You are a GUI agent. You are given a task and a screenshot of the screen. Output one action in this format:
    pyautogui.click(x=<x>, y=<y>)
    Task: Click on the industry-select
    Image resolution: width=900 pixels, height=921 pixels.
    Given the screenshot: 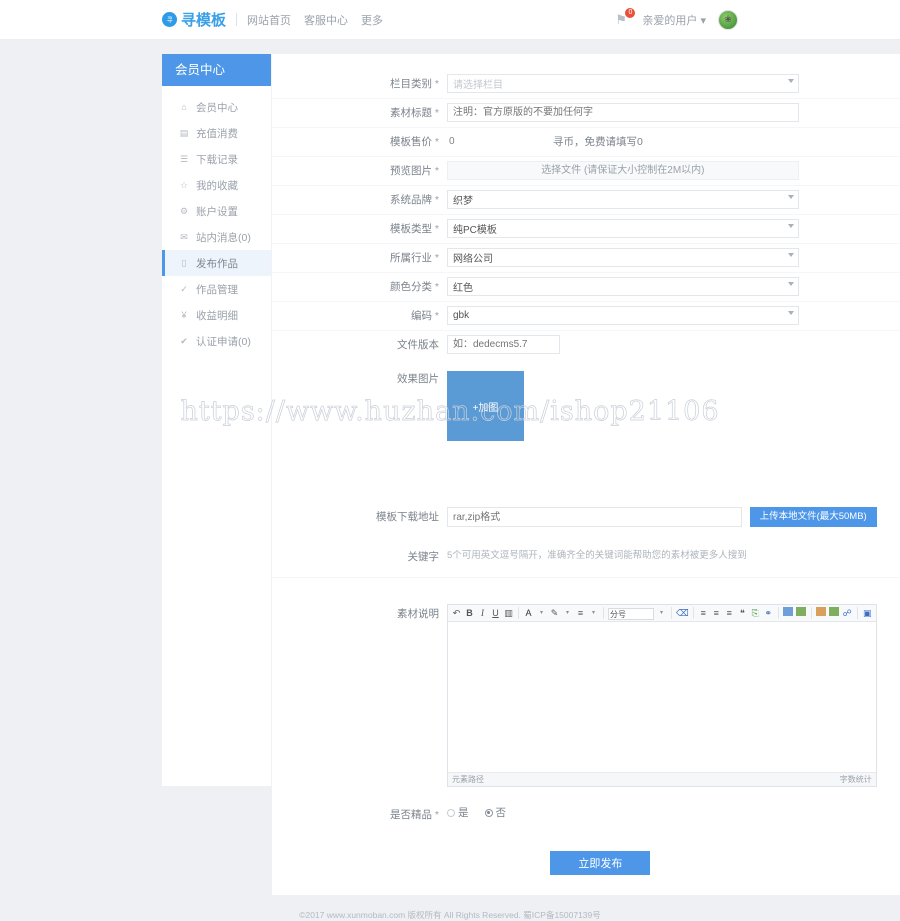 What is the action you would take?
    pyautogui.click(x=623, y=257)
    